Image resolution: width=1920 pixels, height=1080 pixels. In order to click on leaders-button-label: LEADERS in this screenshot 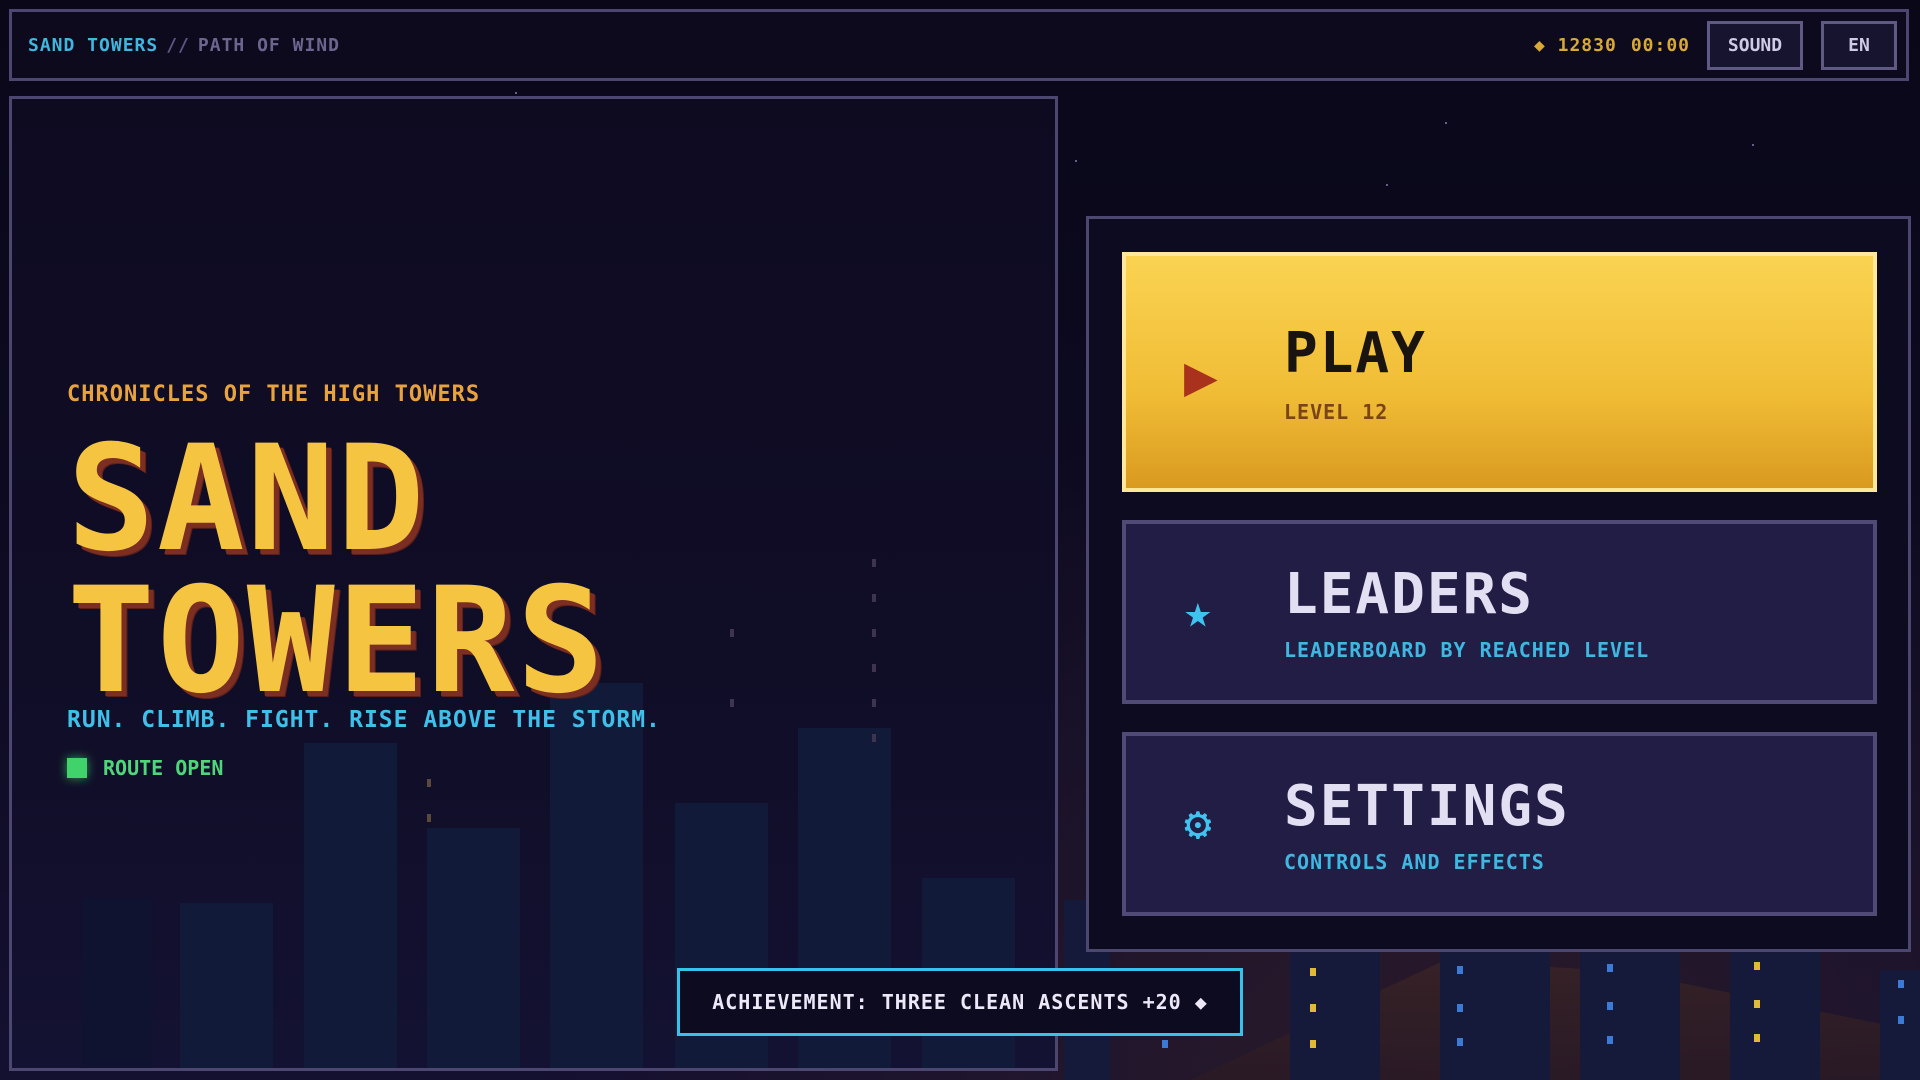, I will do `click(1409, 594)`.